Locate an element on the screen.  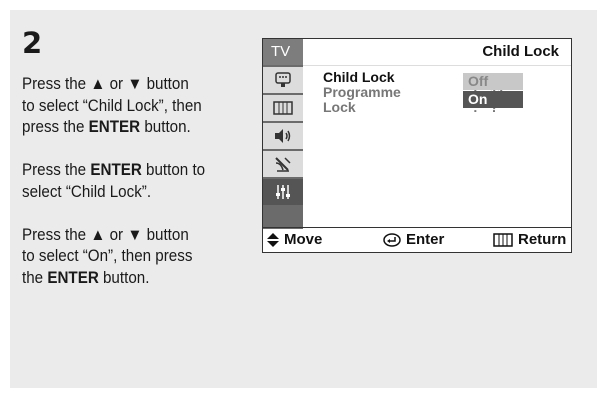
menu-footer: Move Enter Return is located at coordinates (417, 239).